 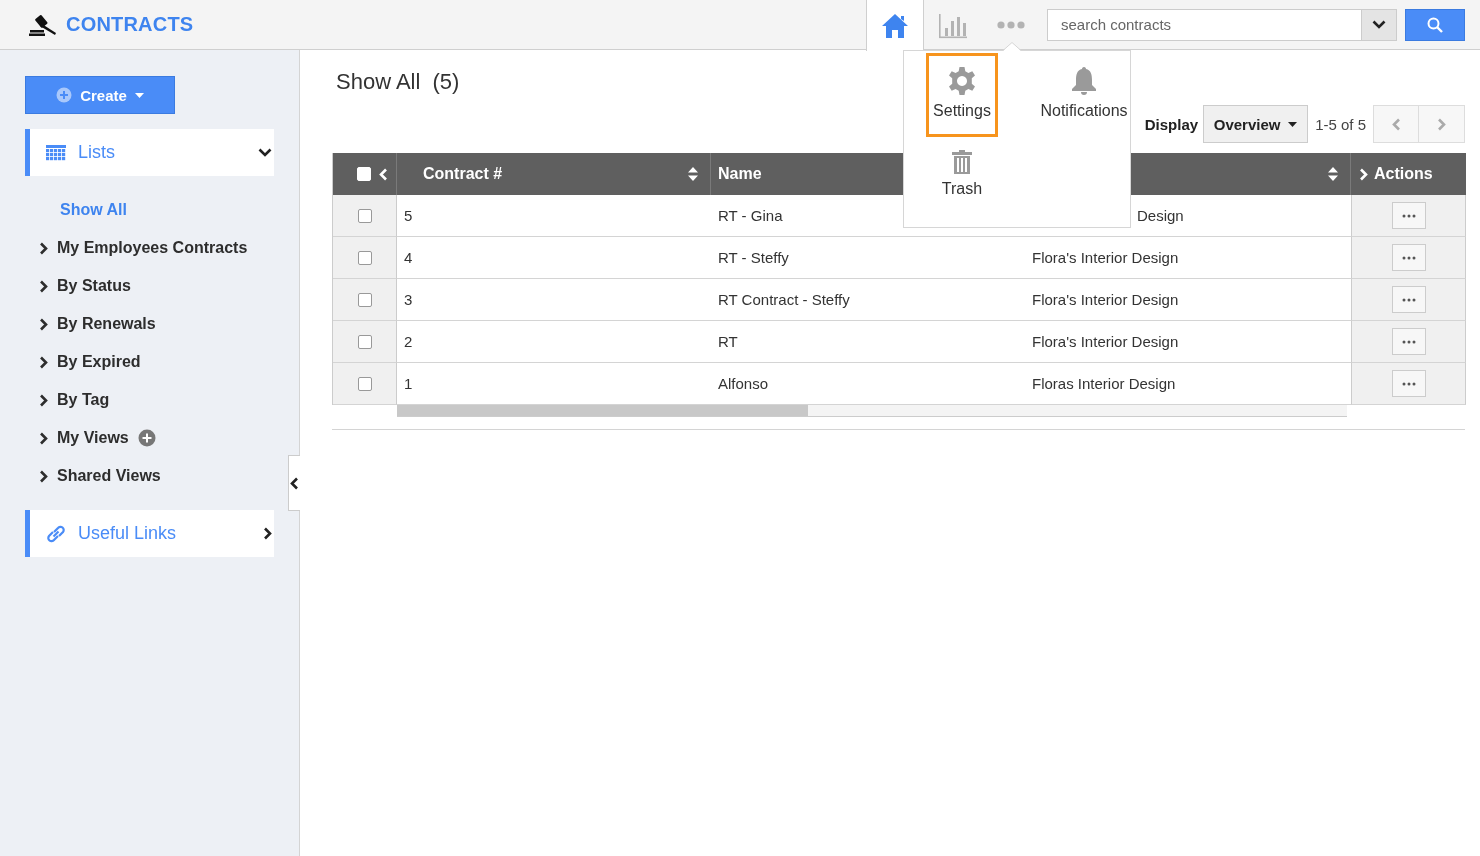 What do you see at coordinates (408, 215) in the screenshot?
I see `table-cell: 5` at bounding box center [408, 215].